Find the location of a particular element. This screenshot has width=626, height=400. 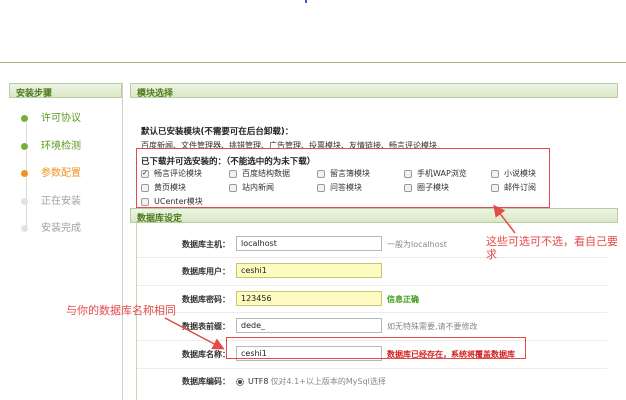

module-label: 留言簿模块 is located at coordinates (350, 173).